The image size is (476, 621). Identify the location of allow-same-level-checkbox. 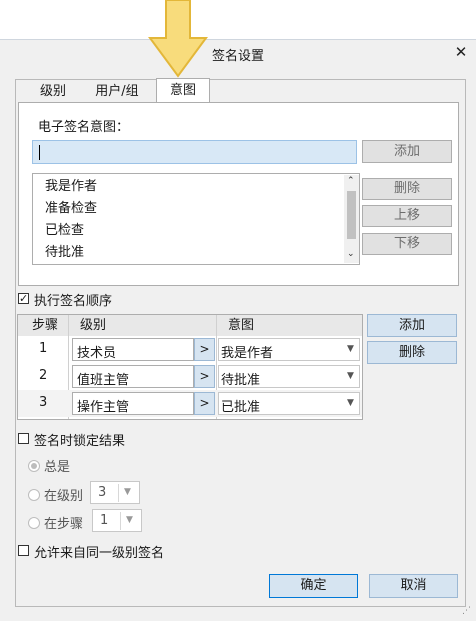
(23, 550).